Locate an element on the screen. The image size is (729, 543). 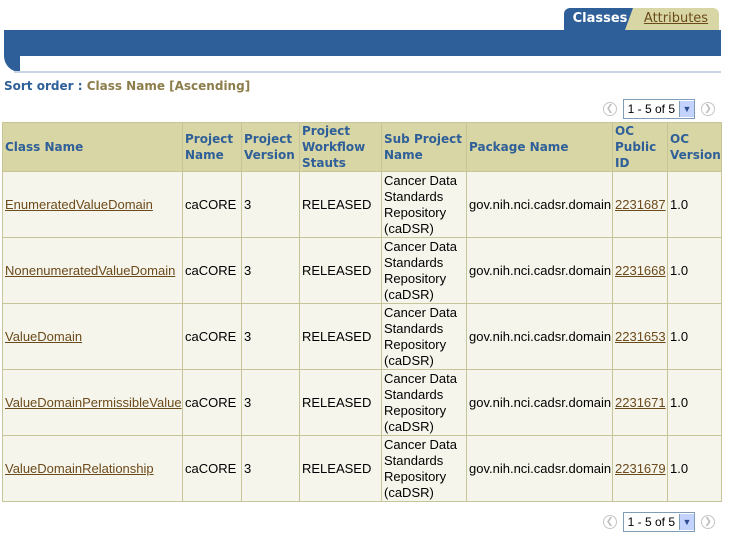
public-id-cell: 2231687 is located at coordinates (640, 204).